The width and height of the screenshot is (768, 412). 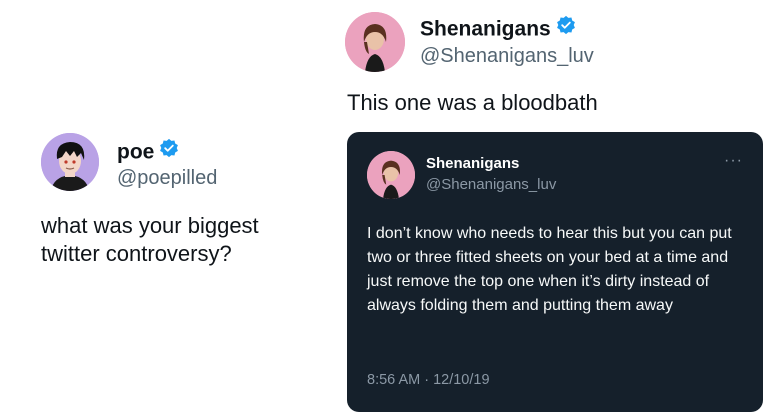 What do you see at coordinates (472, 163) in the screenshot?
I see `quoted-display-name: Shenanigans` at bounding box center [472, 163].